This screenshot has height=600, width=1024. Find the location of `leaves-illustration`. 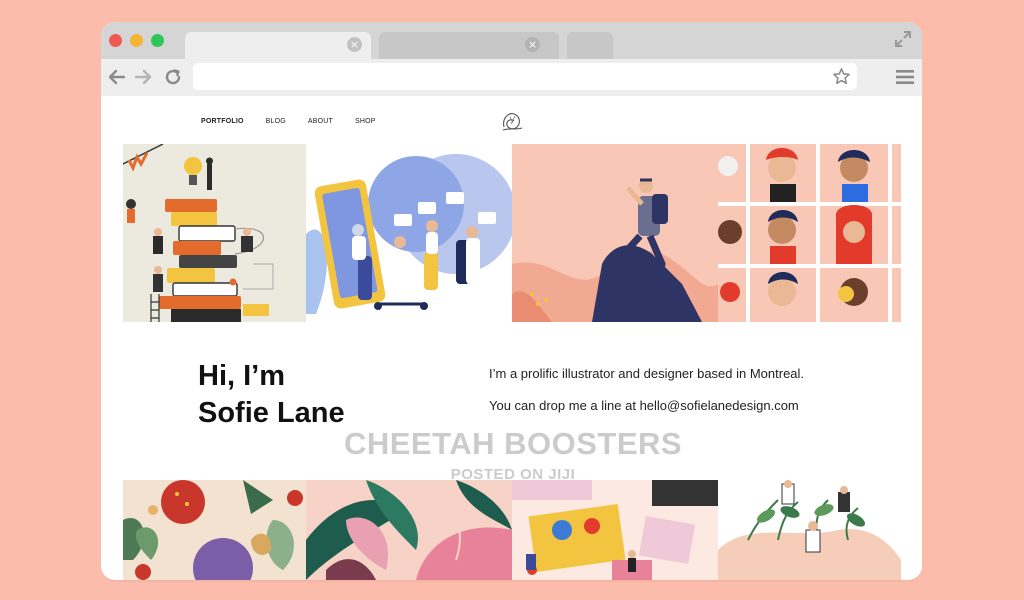

leaves-illustration is located at coordinates (409, 530).